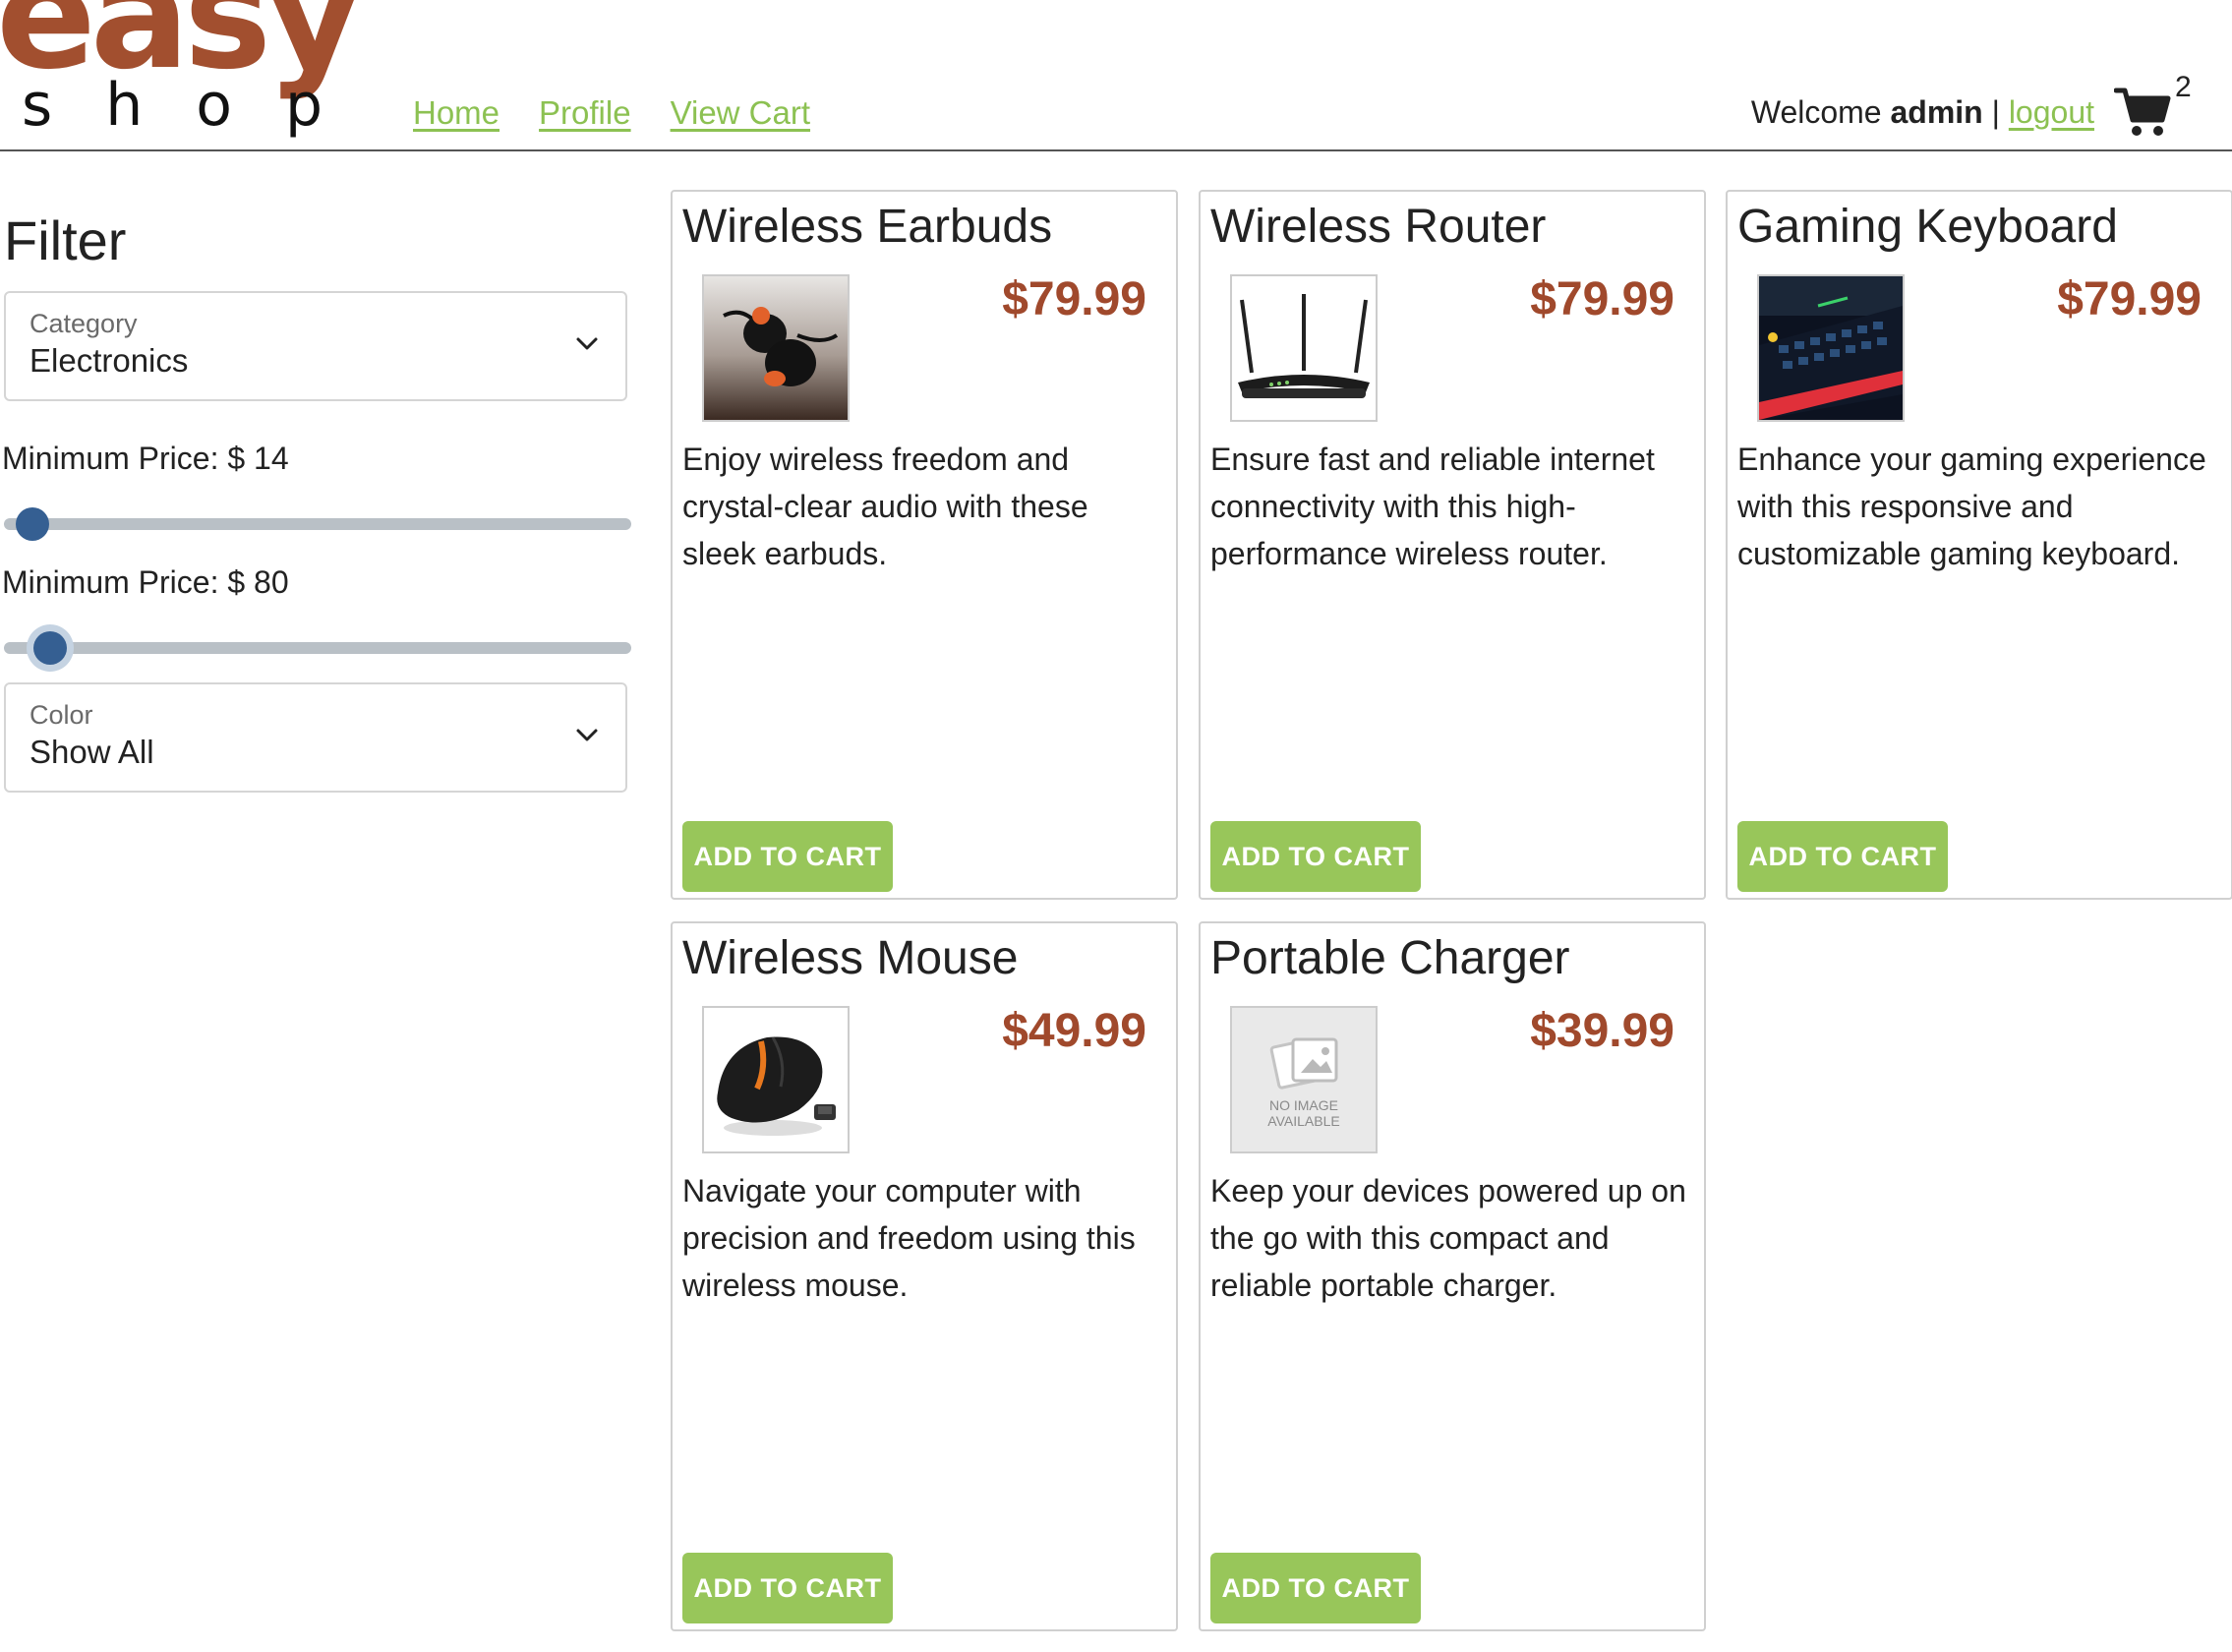  Describe the element at coordinates (1074, 1031) in the screenshot. I see `product-price: $49.99` at that location.